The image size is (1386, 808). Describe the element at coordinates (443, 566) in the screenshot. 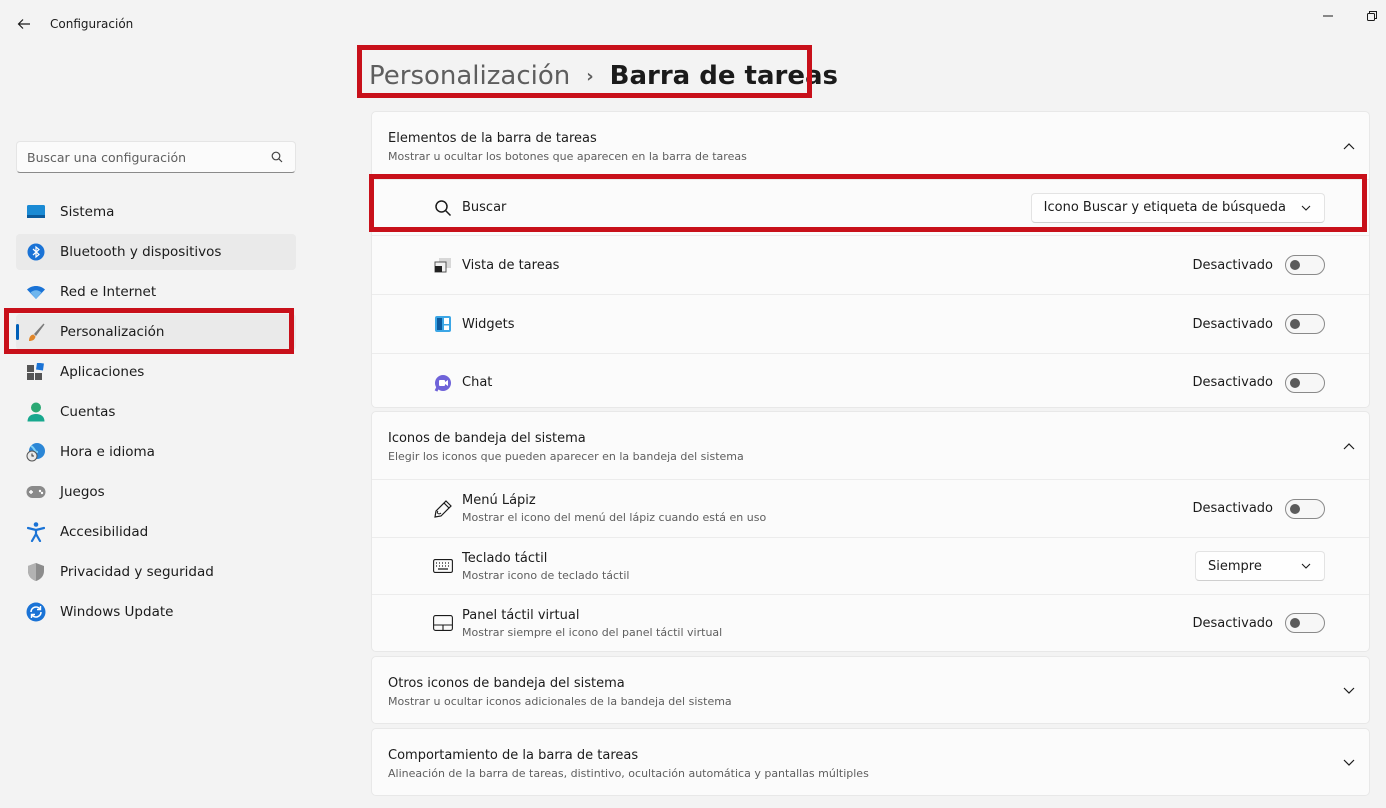

I see `keyboard-icon` at that location.